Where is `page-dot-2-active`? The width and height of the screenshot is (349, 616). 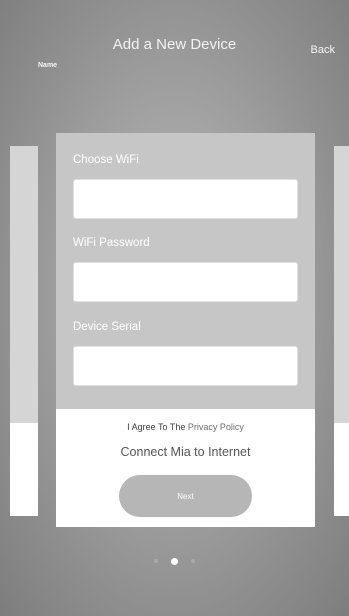 page-dot-2-active is located at coordinates (174, 561).